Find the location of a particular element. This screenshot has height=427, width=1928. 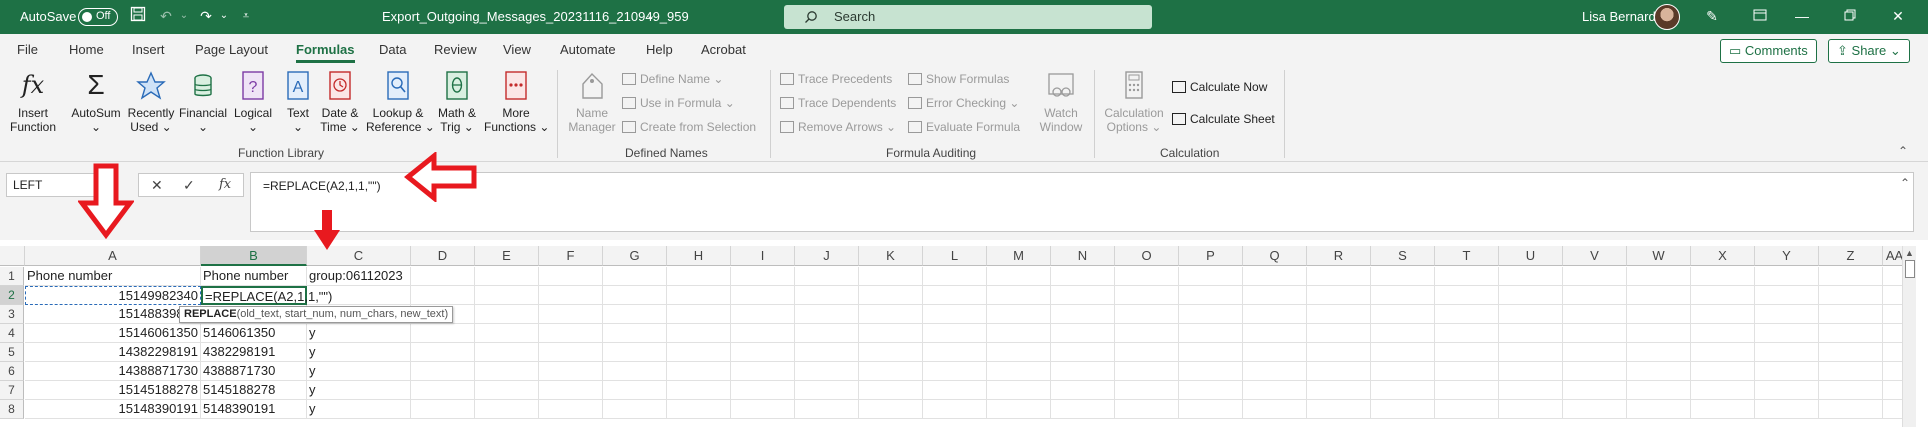

row-header: 5 is located at coordinates (12, 352).